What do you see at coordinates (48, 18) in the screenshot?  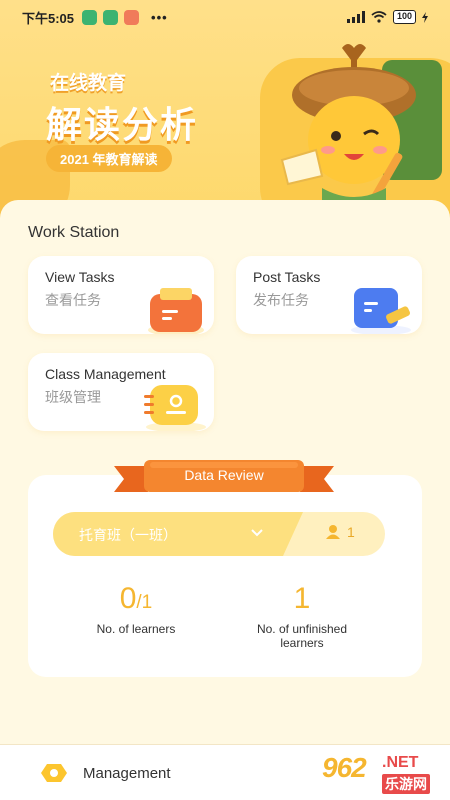 I see `status-time: 下午5:05` at bounding box center [48, 18].